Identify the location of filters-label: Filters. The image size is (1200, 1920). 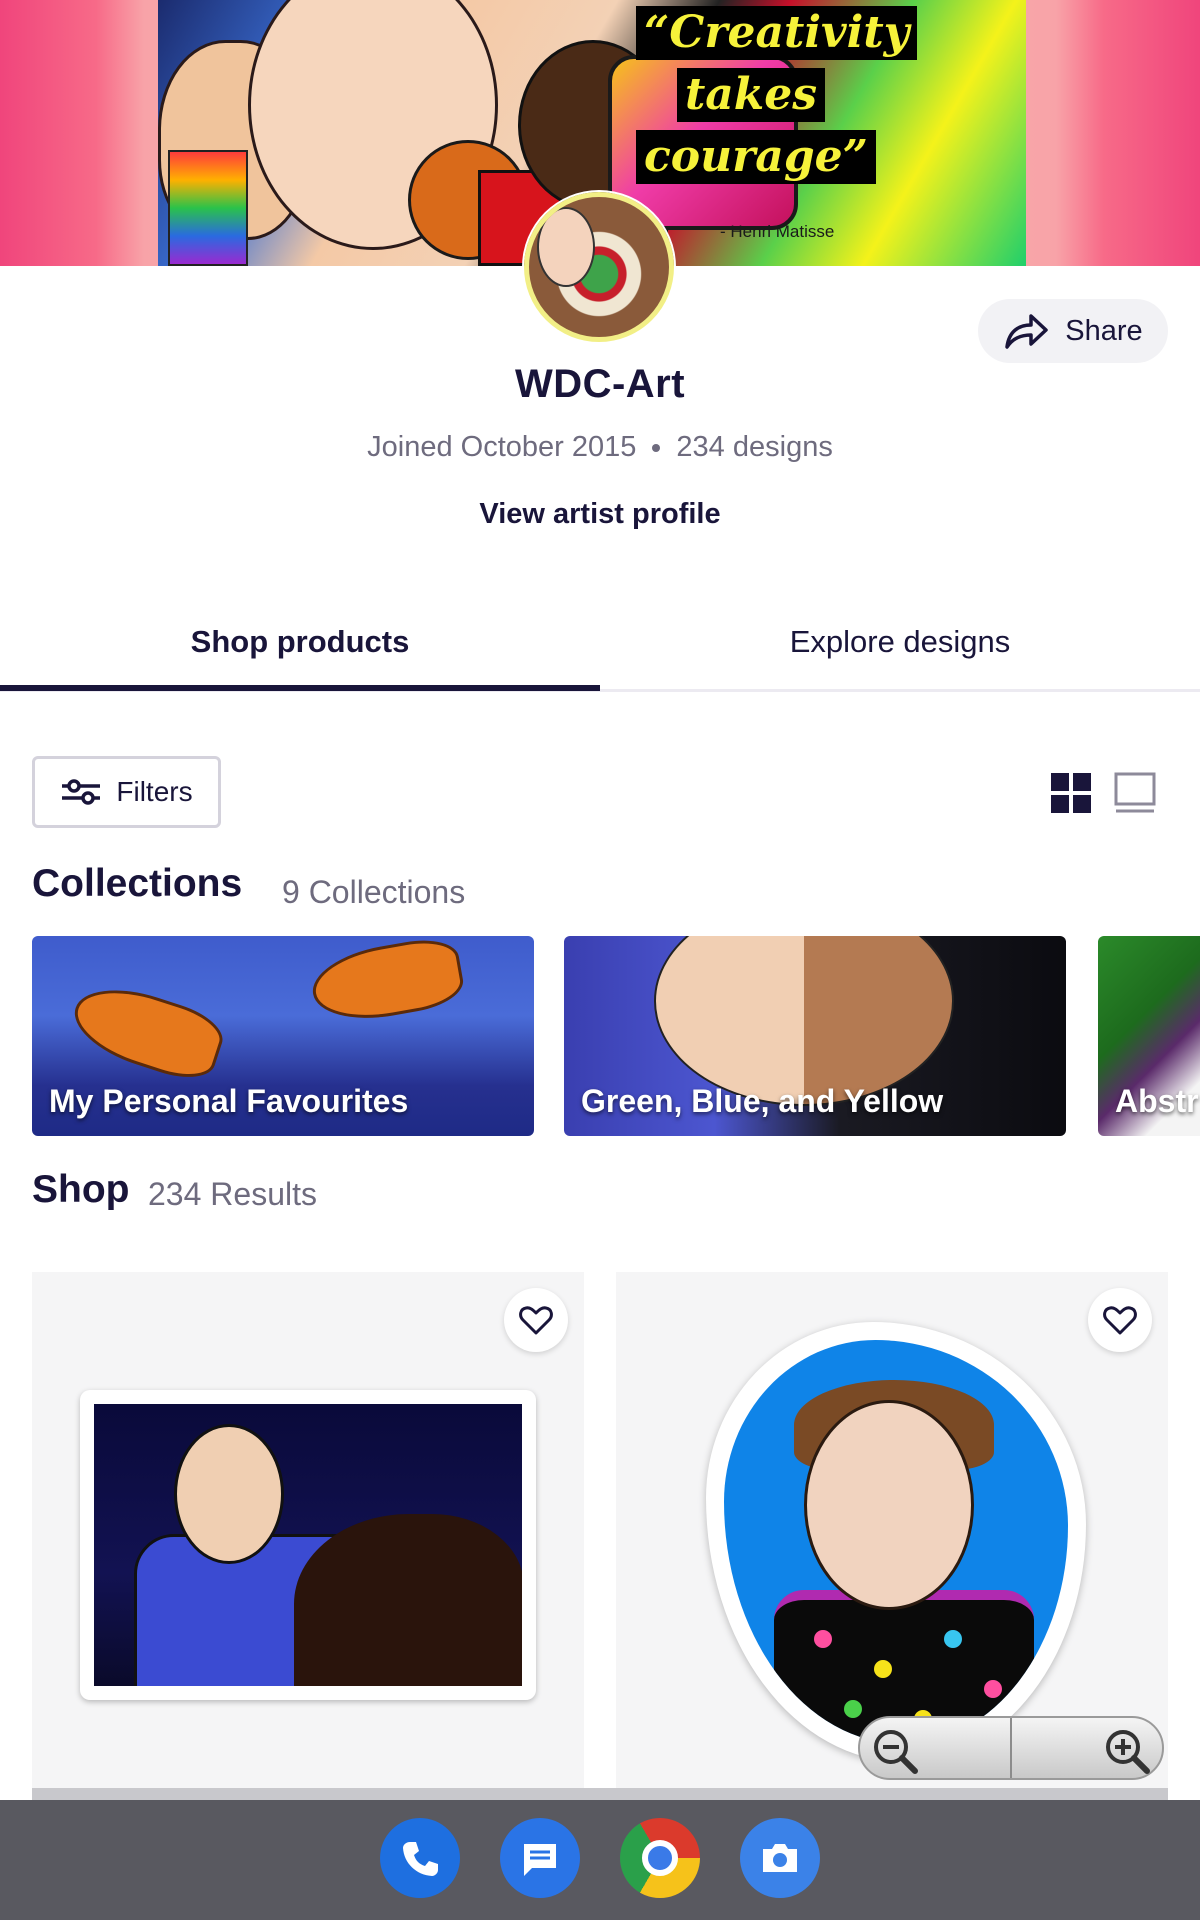
(154, 791).